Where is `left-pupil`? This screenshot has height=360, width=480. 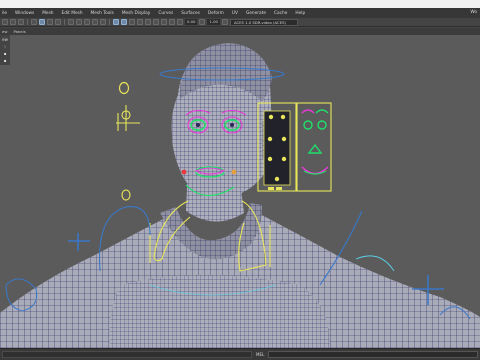 left-pupil is located at coordinates (198, 125).